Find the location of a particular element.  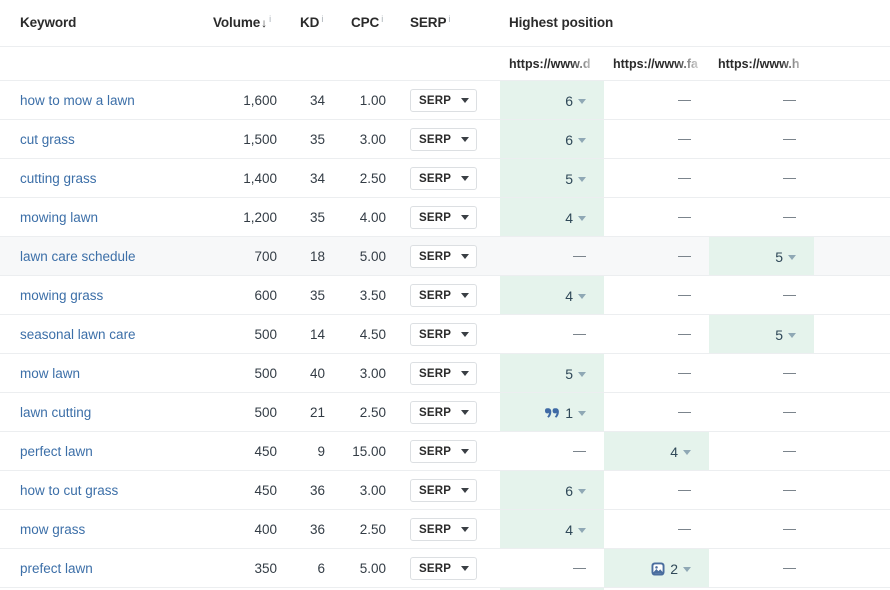

volume-value: 500 is located at coordinates (265, 334).